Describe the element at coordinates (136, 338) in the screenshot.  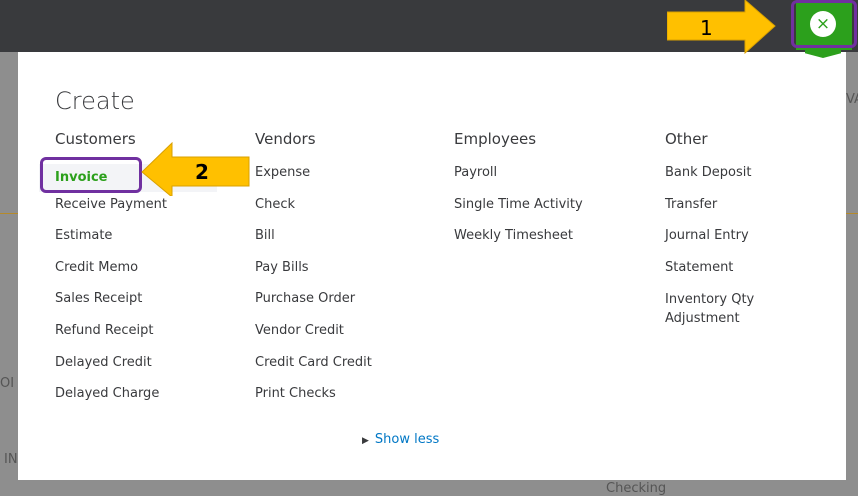
I see `menu-item-refund-receipt: Refund Receipt` at that location.